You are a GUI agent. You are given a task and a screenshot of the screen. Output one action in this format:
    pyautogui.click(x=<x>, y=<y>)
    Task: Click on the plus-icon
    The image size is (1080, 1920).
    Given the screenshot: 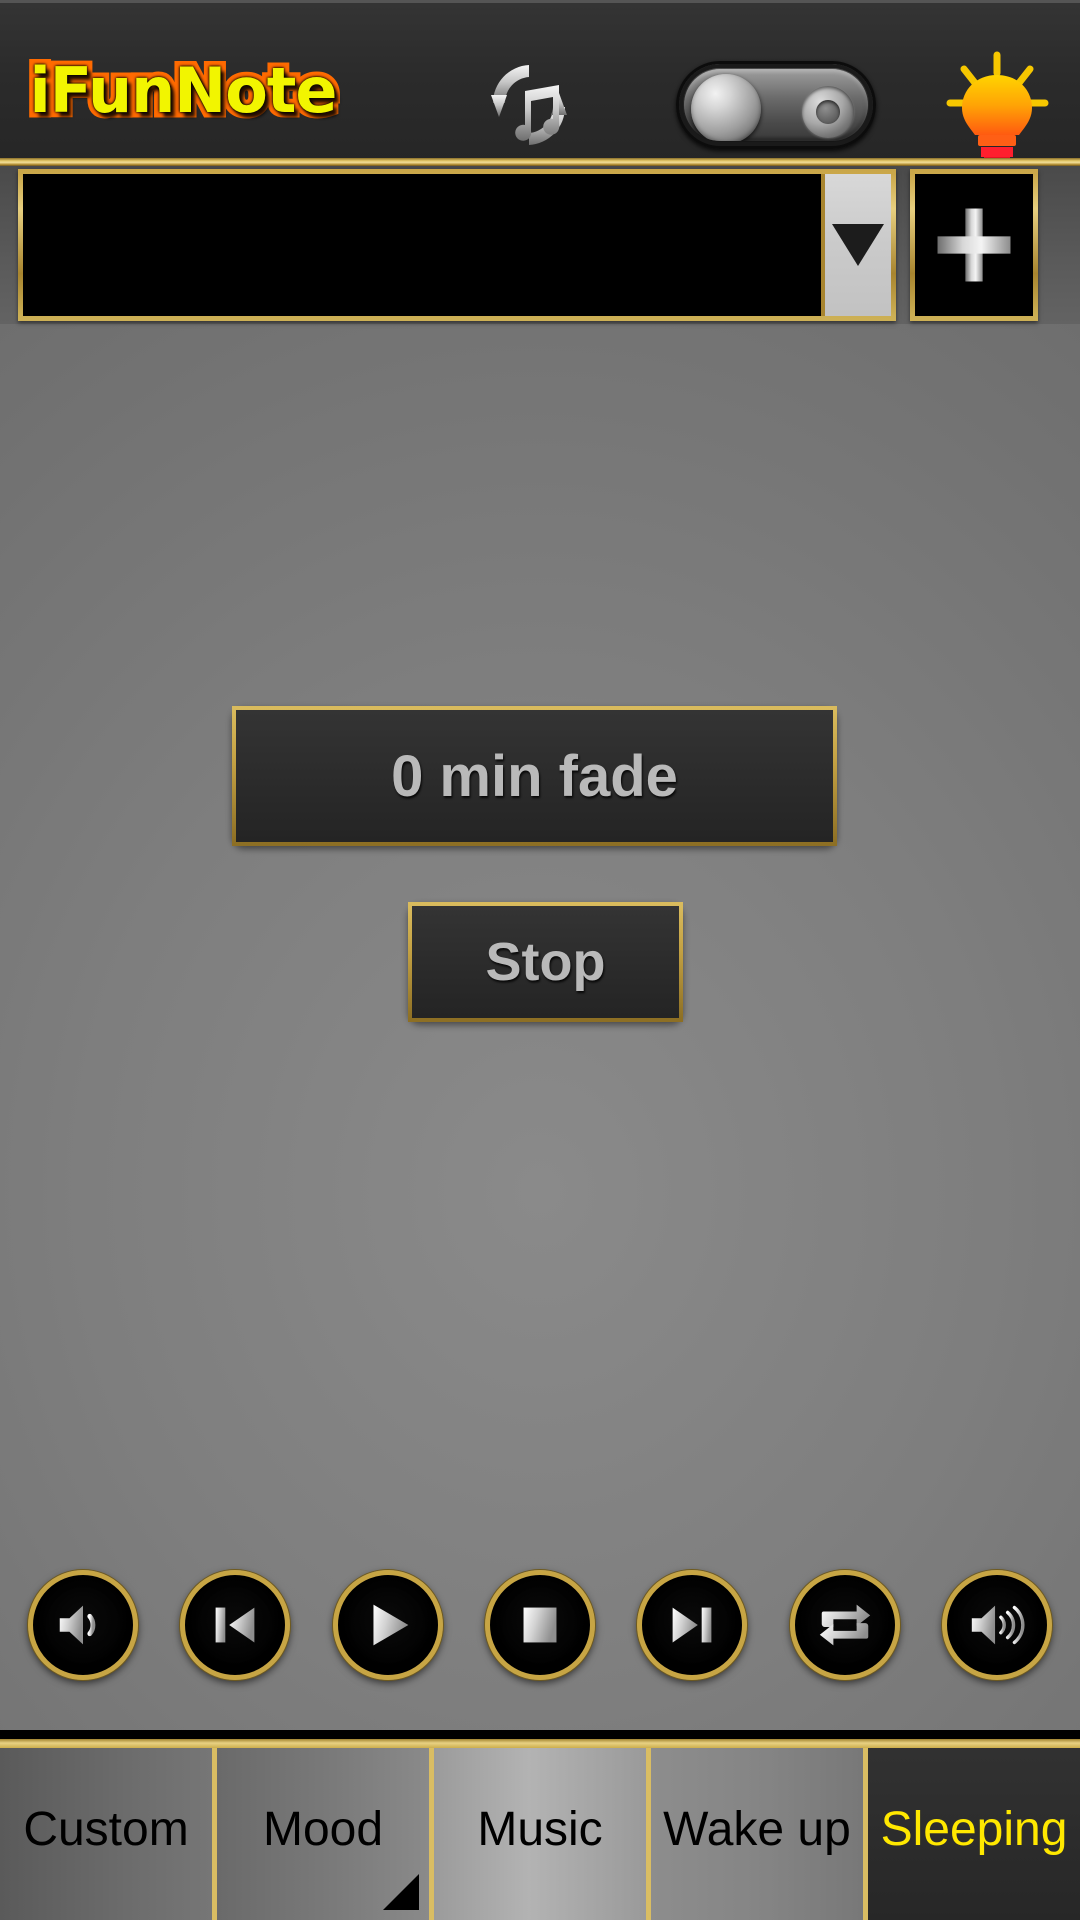 What is the action you would take?
    pyautogui.click(x=974, y=245)
    